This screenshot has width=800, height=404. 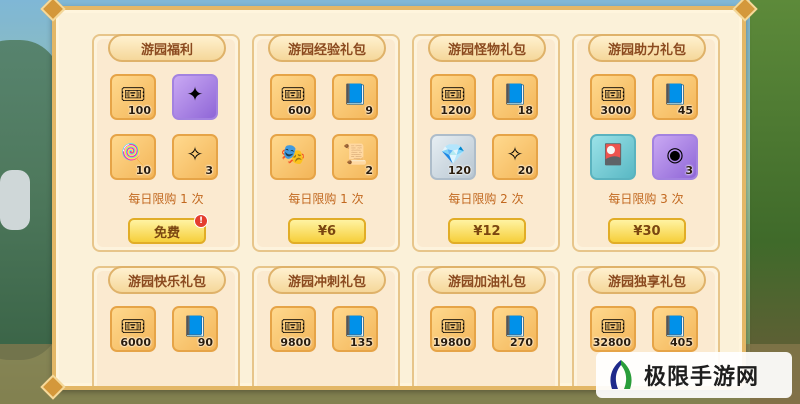 What do you see at coordinates (166, 326) in the screenshot?
I see `pack-card: 游园快乐礼包 🎟 6000 📘 90` at bounding box center [166, 326].